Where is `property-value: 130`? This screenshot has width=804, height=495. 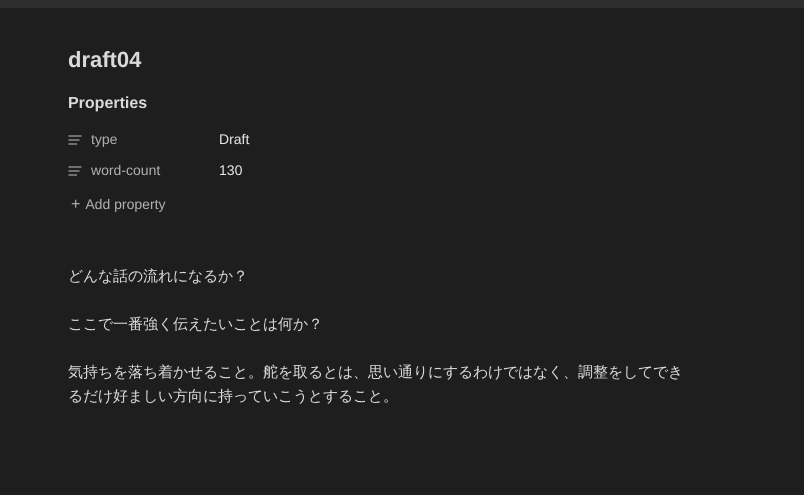
property-value: 130 is located at coordinates (230, 170).